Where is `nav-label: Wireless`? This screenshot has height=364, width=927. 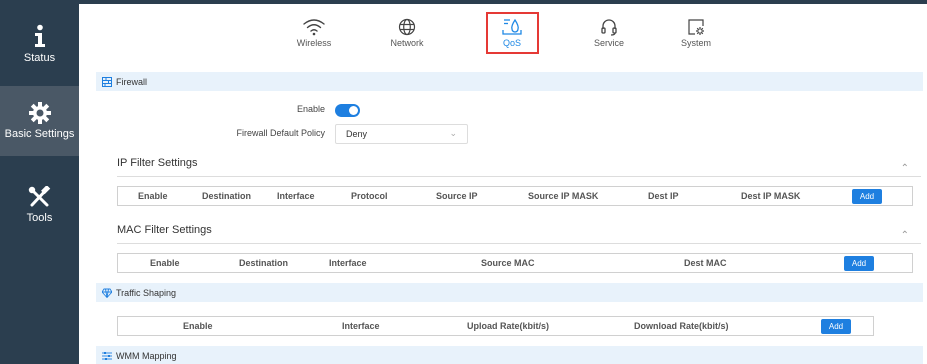 nav-label: Wireless is located at coordinates (314, 43).